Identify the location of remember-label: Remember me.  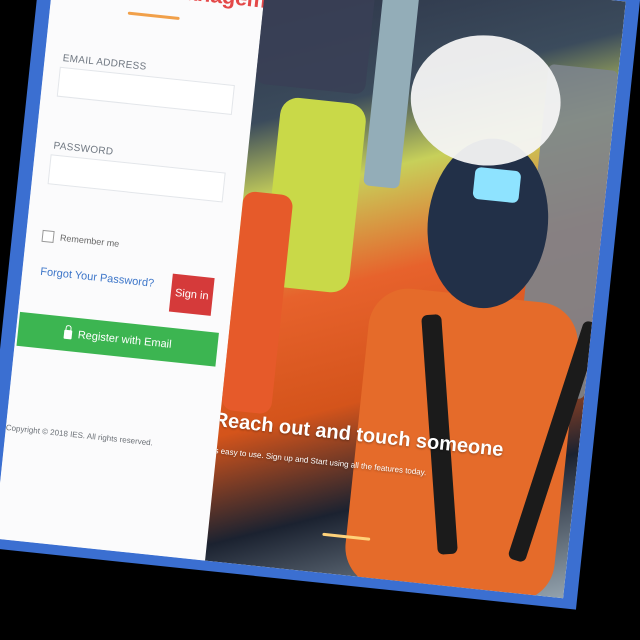
(89, 240).